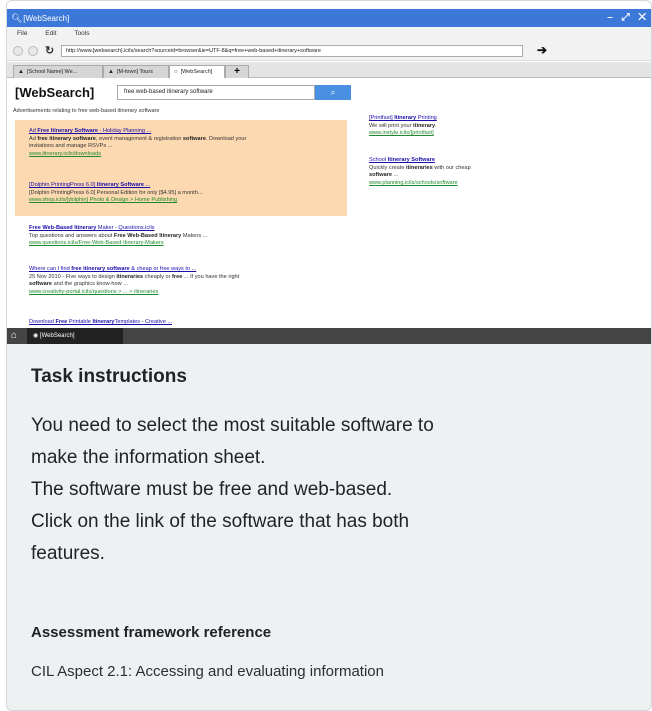 Image resolution: width=652 pixels, height=711 pixels. Describe the element at coordinates (176, 72) in the screenshot. I see `search-icon: ○` at that location.